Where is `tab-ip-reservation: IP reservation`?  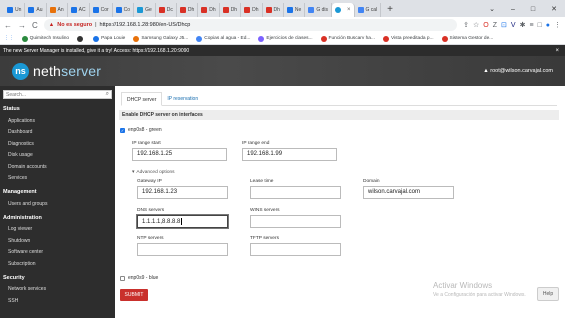
tab-ip-reservation: IP reservation is located at coordinates (182, 98).